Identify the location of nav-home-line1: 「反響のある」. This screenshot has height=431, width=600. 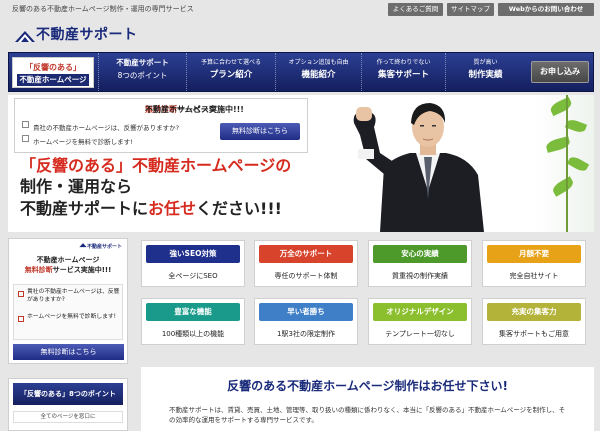
(53, 67).